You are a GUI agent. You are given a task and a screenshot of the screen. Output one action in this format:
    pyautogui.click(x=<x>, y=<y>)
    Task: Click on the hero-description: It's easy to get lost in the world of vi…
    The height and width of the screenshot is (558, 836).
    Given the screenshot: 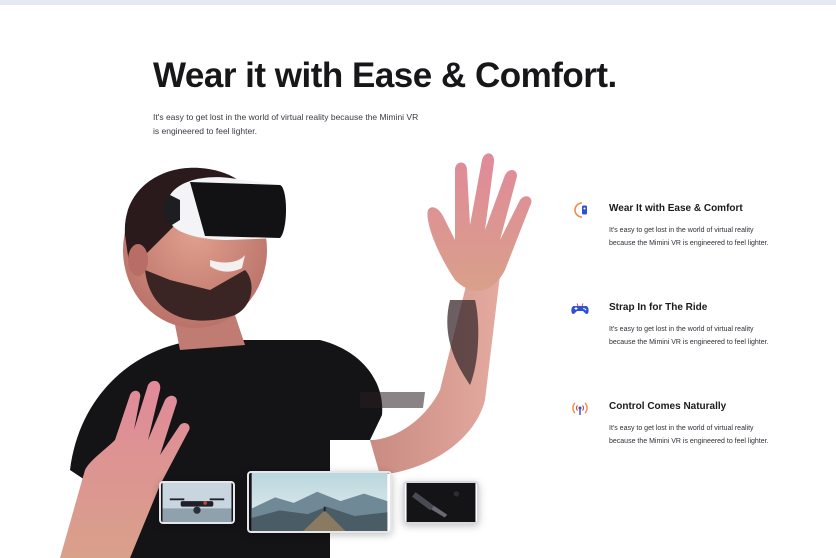 What is the action you would take?
    pyautogui.click(x=286, y=124)
    